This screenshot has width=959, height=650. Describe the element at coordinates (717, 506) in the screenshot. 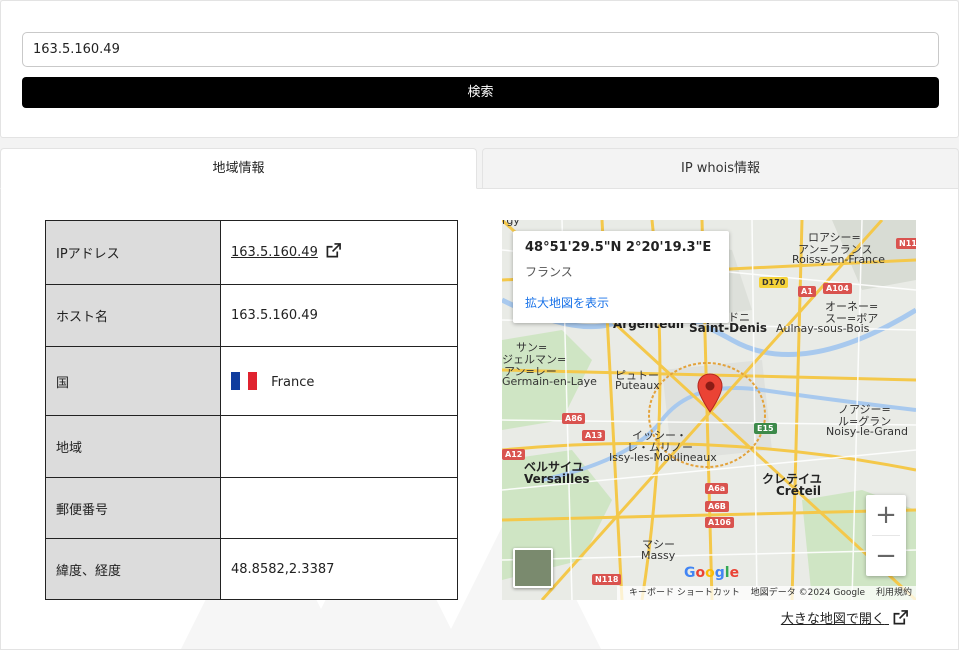

I see `road-shield: A6B` at that location.